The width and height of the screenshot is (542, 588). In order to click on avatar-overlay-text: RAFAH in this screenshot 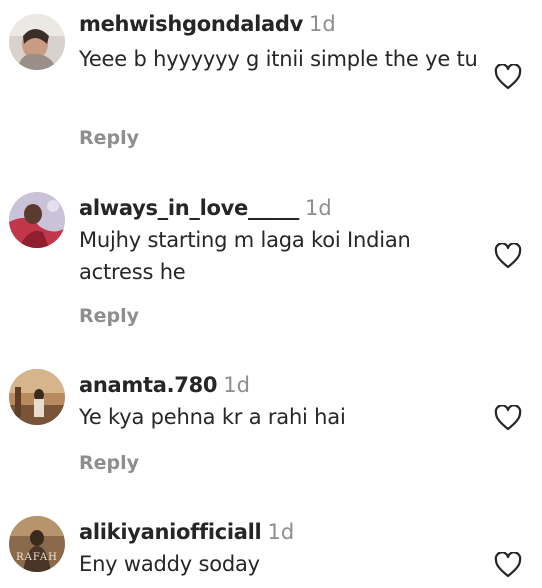, I will do `click(37, 557)`.